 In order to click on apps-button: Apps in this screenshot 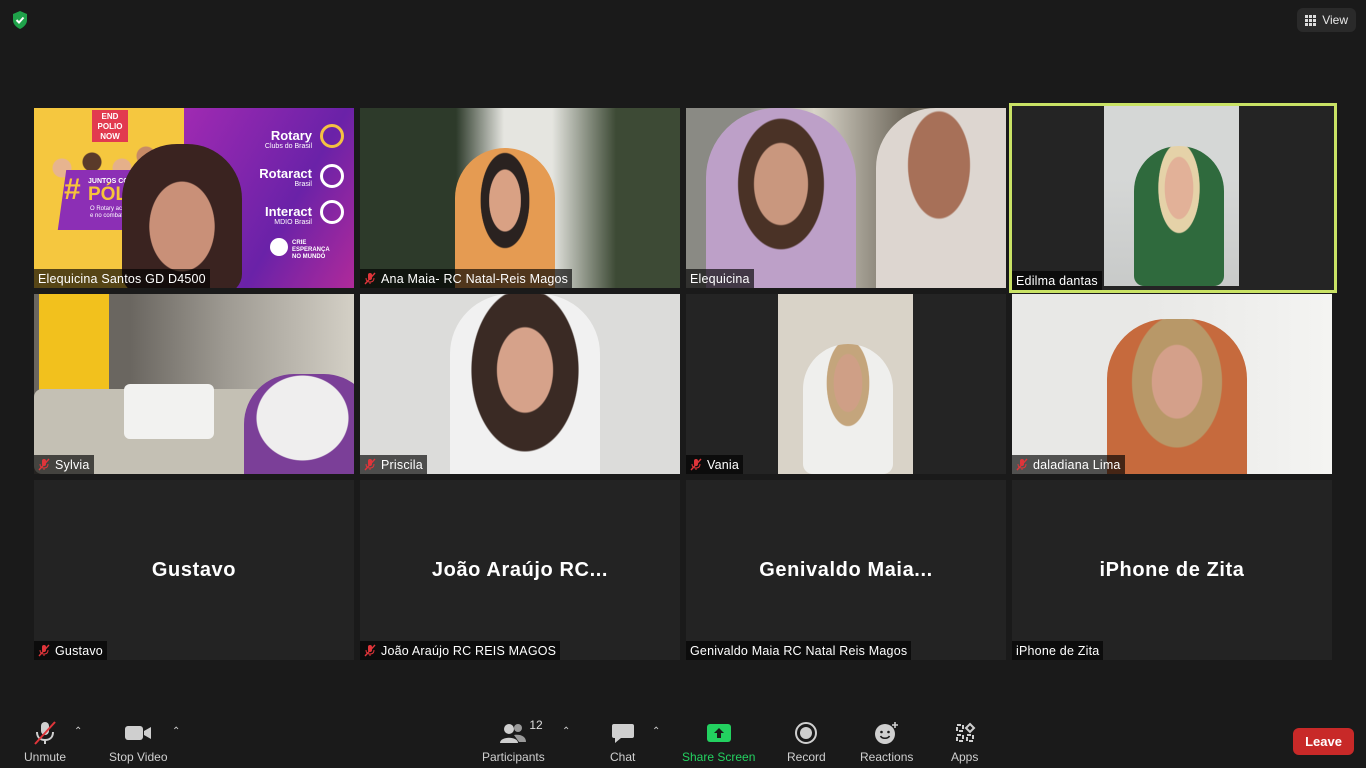, I will do `click(964, 742)`.